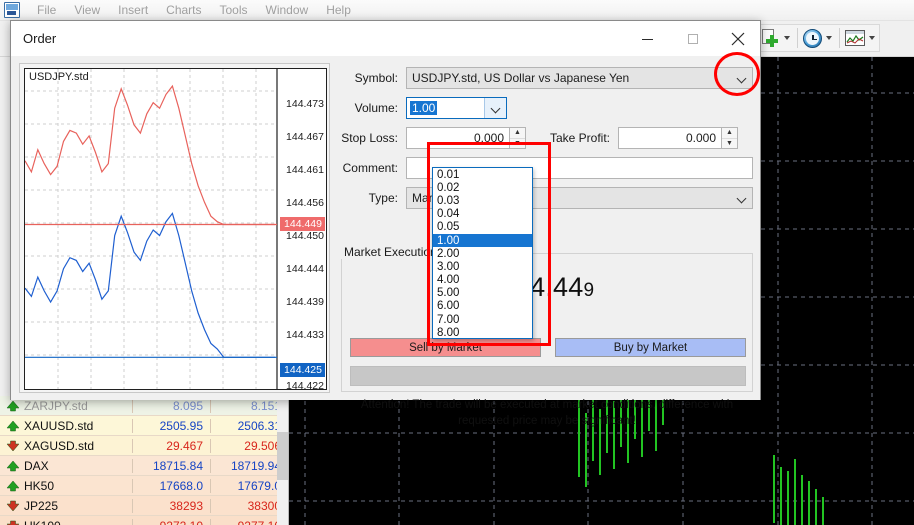 Image resolution: width=914 pixels, height=525 pixels. Describe the element at coordinates (547, 287) in the screenshot. I see `current-price-display: 144.449` at that location.